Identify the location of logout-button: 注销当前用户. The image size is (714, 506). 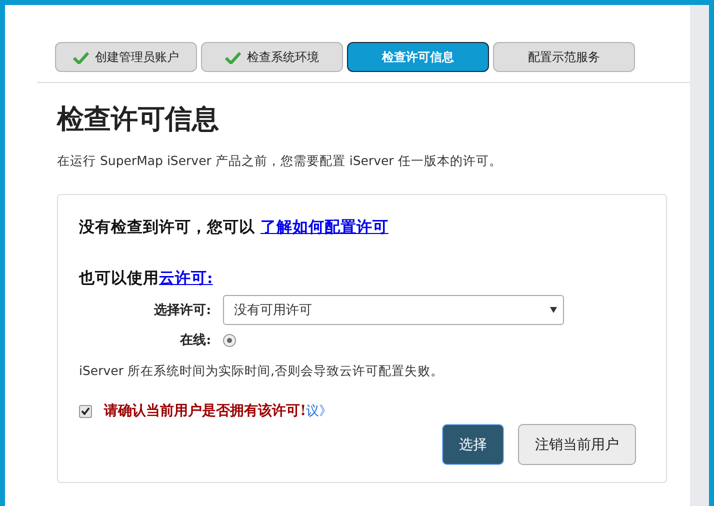
(577, 444).